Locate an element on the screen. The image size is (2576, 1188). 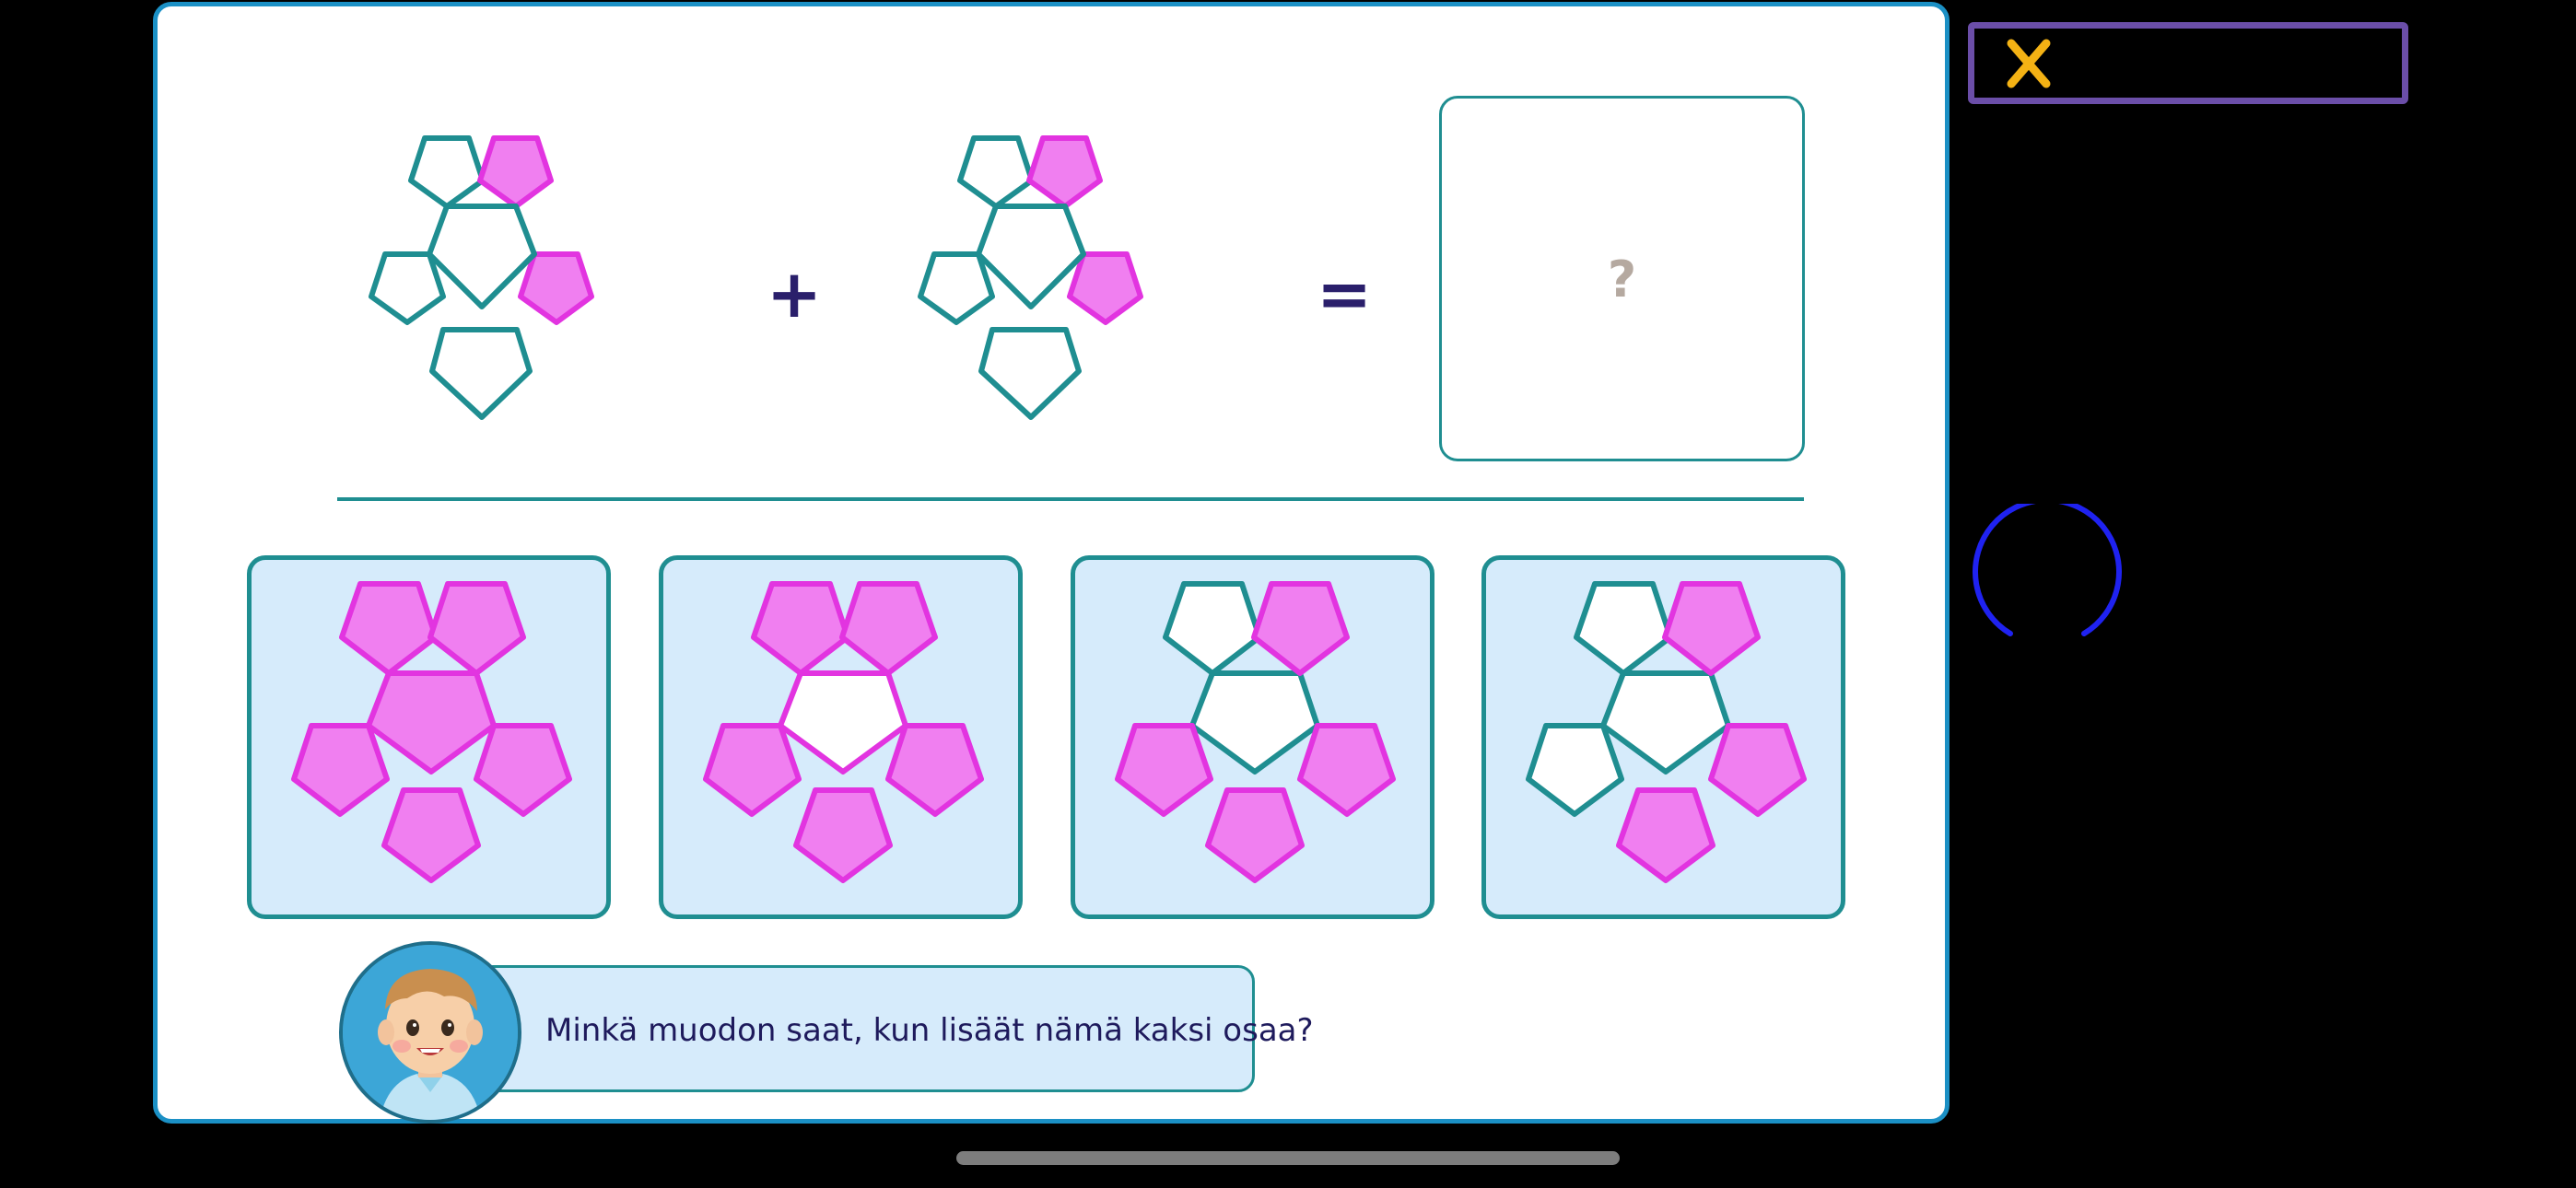
equals-sign: = is located at coordinates (1344, 294).